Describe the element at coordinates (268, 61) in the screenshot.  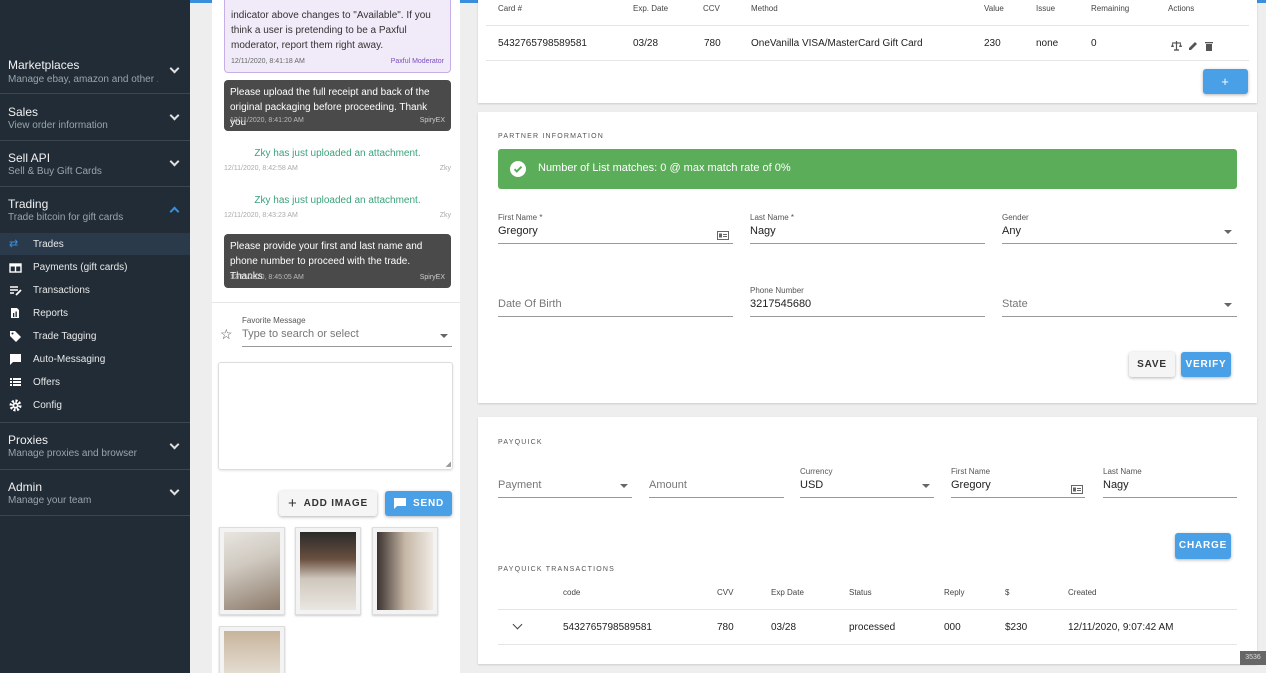
I see `message-time: 12/11/2020, 8:41:18 AM` at that location.